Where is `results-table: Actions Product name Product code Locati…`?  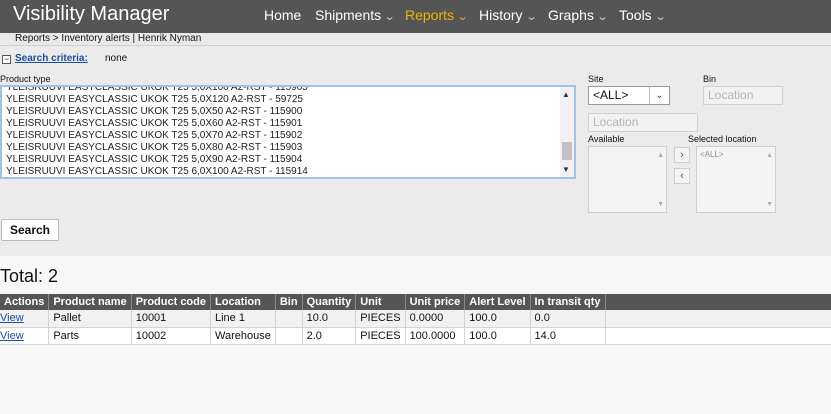
results-table: Actions Product name Product code Locati… is located at coordinates (415, 319).